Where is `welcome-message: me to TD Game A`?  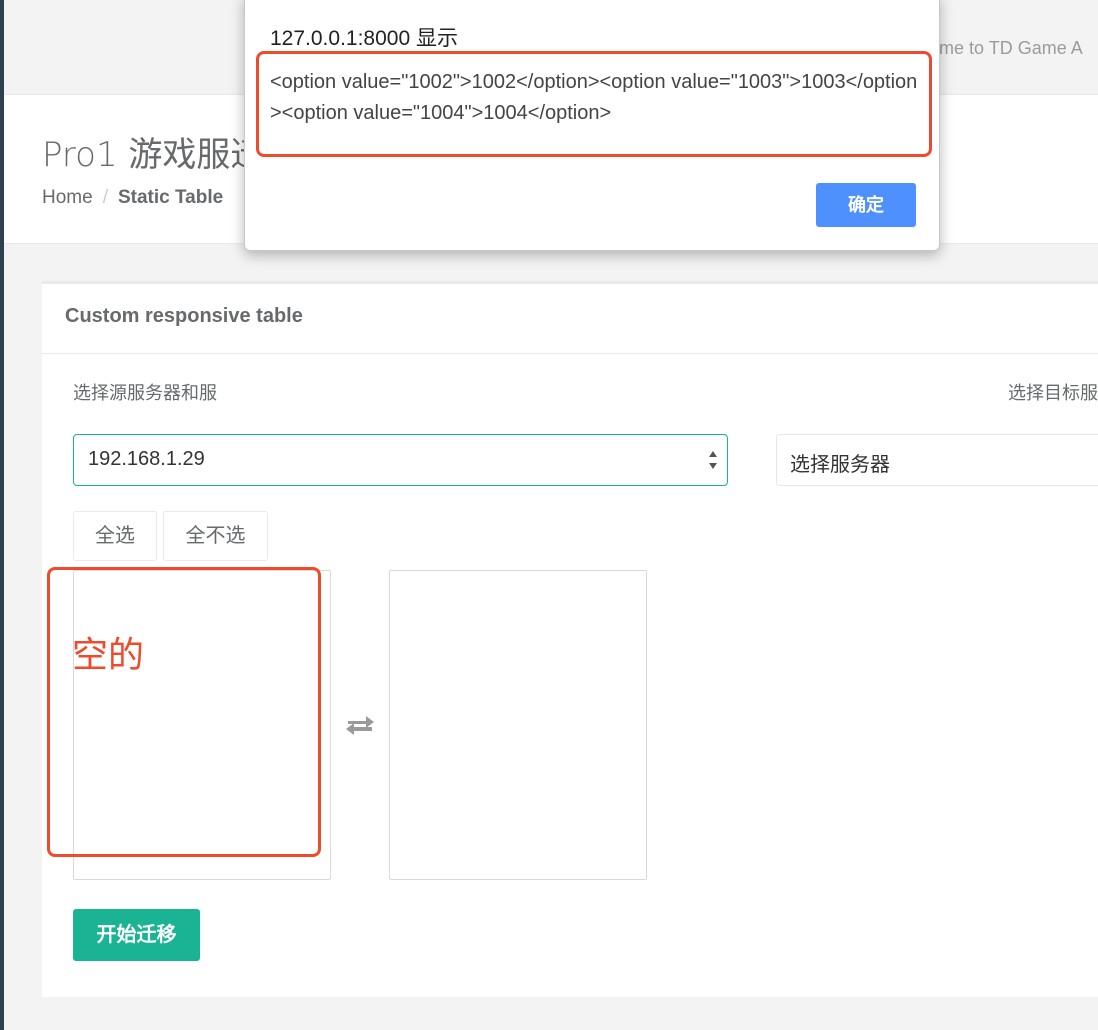
welcome-message: me to TD Game A is located at coordinates (1011, 48).